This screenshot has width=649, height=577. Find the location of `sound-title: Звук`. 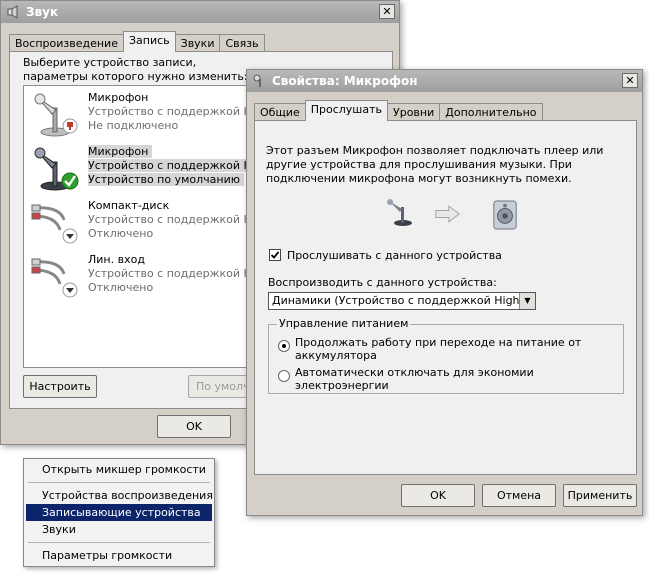

sound-title: Звук is located at coordinates (42, 12).